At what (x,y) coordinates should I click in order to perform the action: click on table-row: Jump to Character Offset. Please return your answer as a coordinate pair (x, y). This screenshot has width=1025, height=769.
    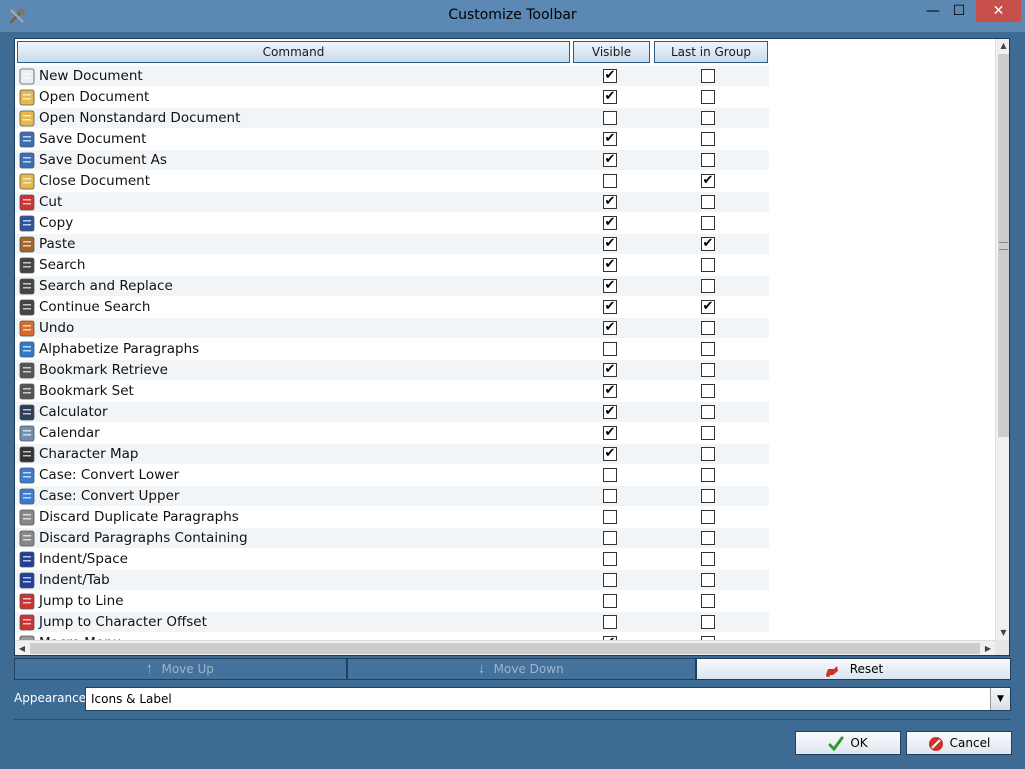
    Looking at the image, I should click on (392, 622).